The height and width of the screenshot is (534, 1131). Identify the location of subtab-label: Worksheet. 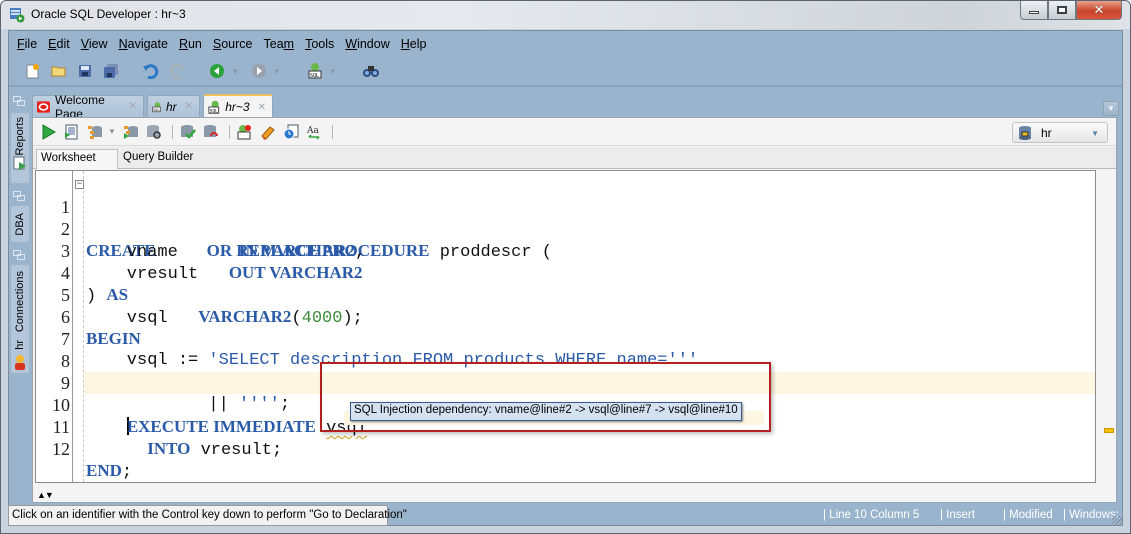
(68, 158).